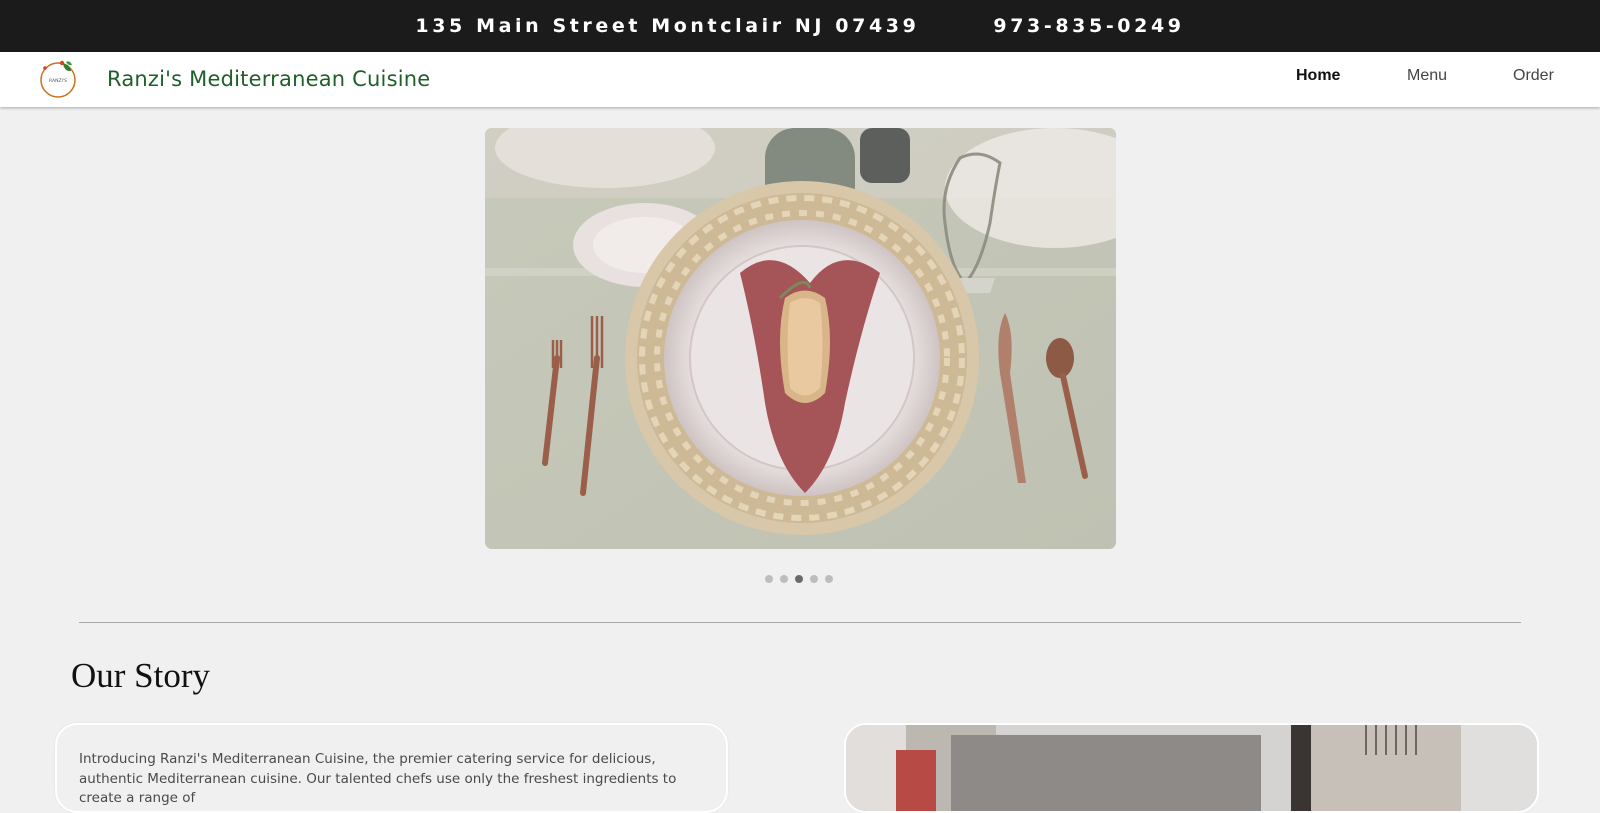  I want to click on restaurant-logo: RANZI'S, so click(58, 79).